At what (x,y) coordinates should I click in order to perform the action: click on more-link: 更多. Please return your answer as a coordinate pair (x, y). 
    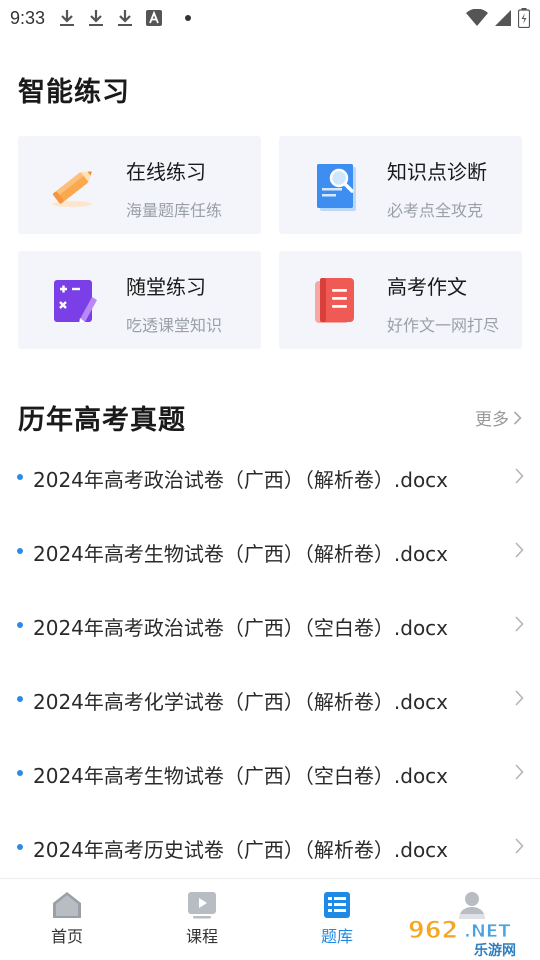
    Looking at the image, I should click on (498, 417).